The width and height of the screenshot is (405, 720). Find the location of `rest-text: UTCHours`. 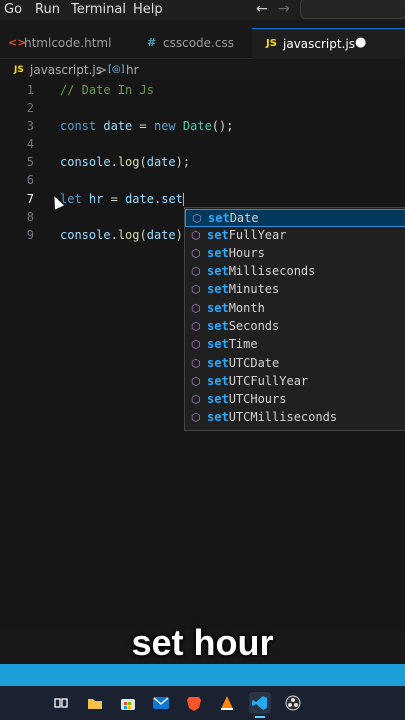

rest-text: UTCHours is located at coordinates (257, 399).